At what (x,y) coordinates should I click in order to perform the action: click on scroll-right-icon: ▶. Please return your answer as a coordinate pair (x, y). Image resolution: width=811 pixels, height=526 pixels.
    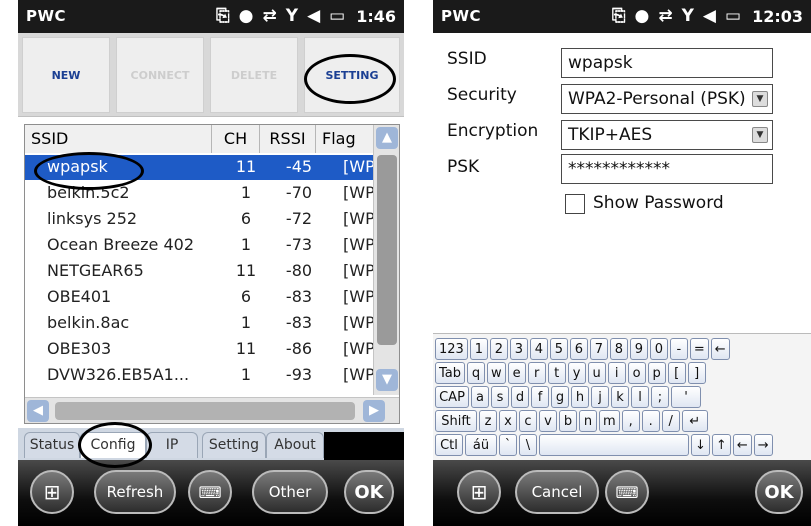
    Looking at the image, I should click on (374, 411).